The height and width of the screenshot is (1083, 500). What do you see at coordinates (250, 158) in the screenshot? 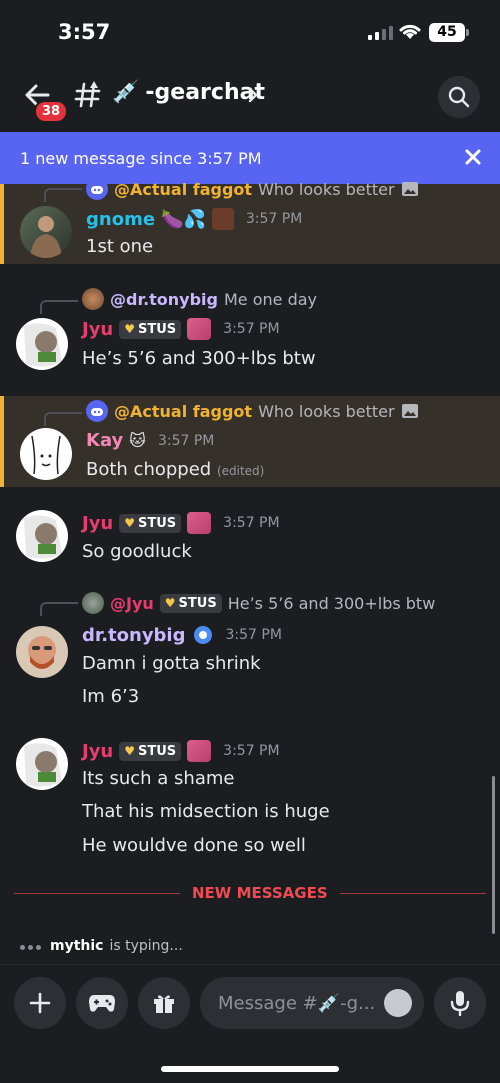
I see `new-messages-banner: 1 new message since 3:57 PM` at bounding box center [250, 158].